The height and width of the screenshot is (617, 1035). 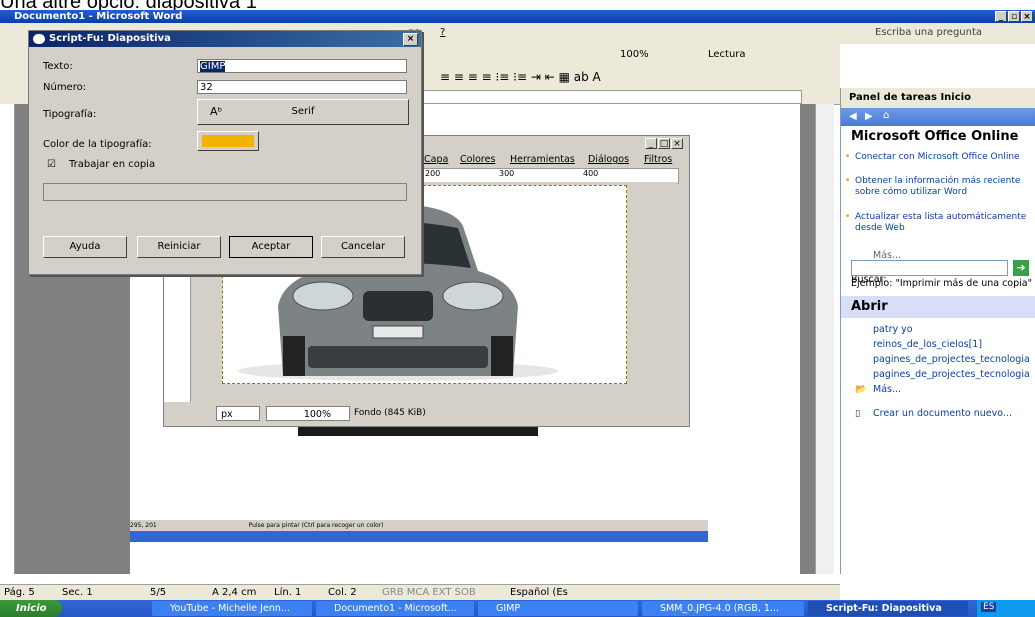 I want to click on numero-input: 32, so click(x=302, y=87).